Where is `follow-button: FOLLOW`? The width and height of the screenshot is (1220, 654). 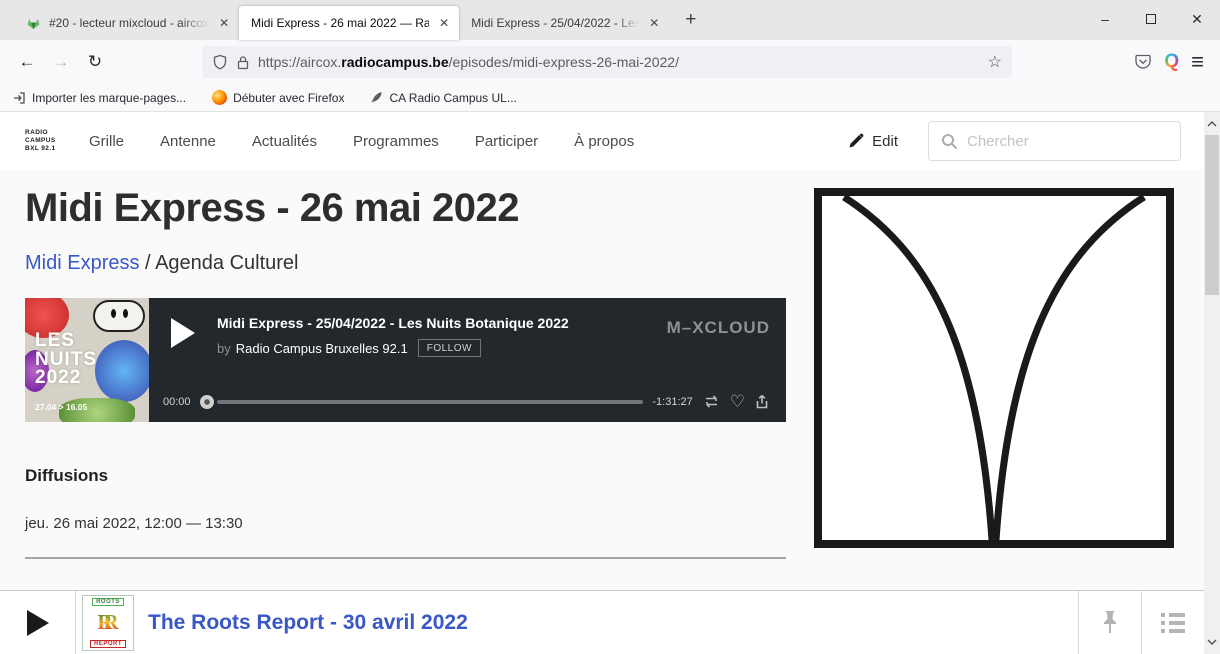
follow-button: FOLLOW is located at coordinates (449, 348).